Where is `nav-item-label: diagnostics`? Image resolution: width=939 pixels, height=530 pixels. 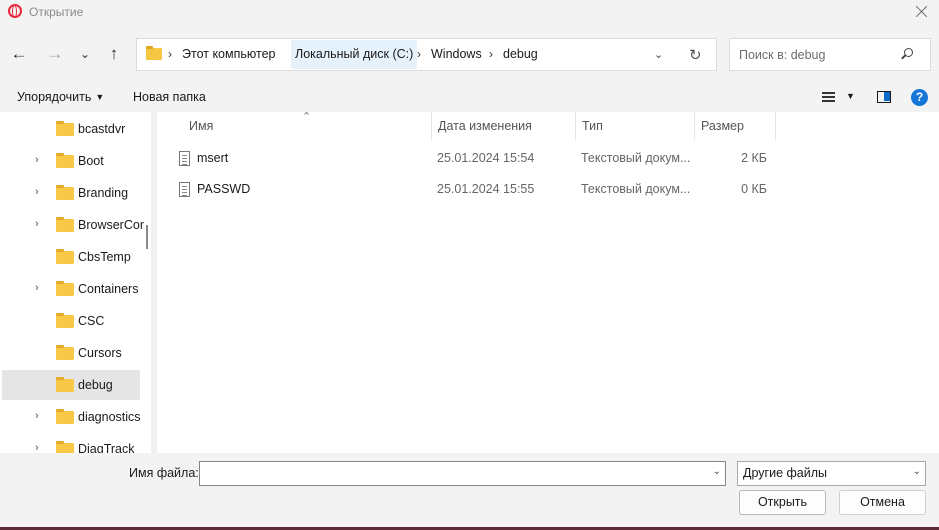 nav-item-label: diagnostics is located at coordinates (109, 417).